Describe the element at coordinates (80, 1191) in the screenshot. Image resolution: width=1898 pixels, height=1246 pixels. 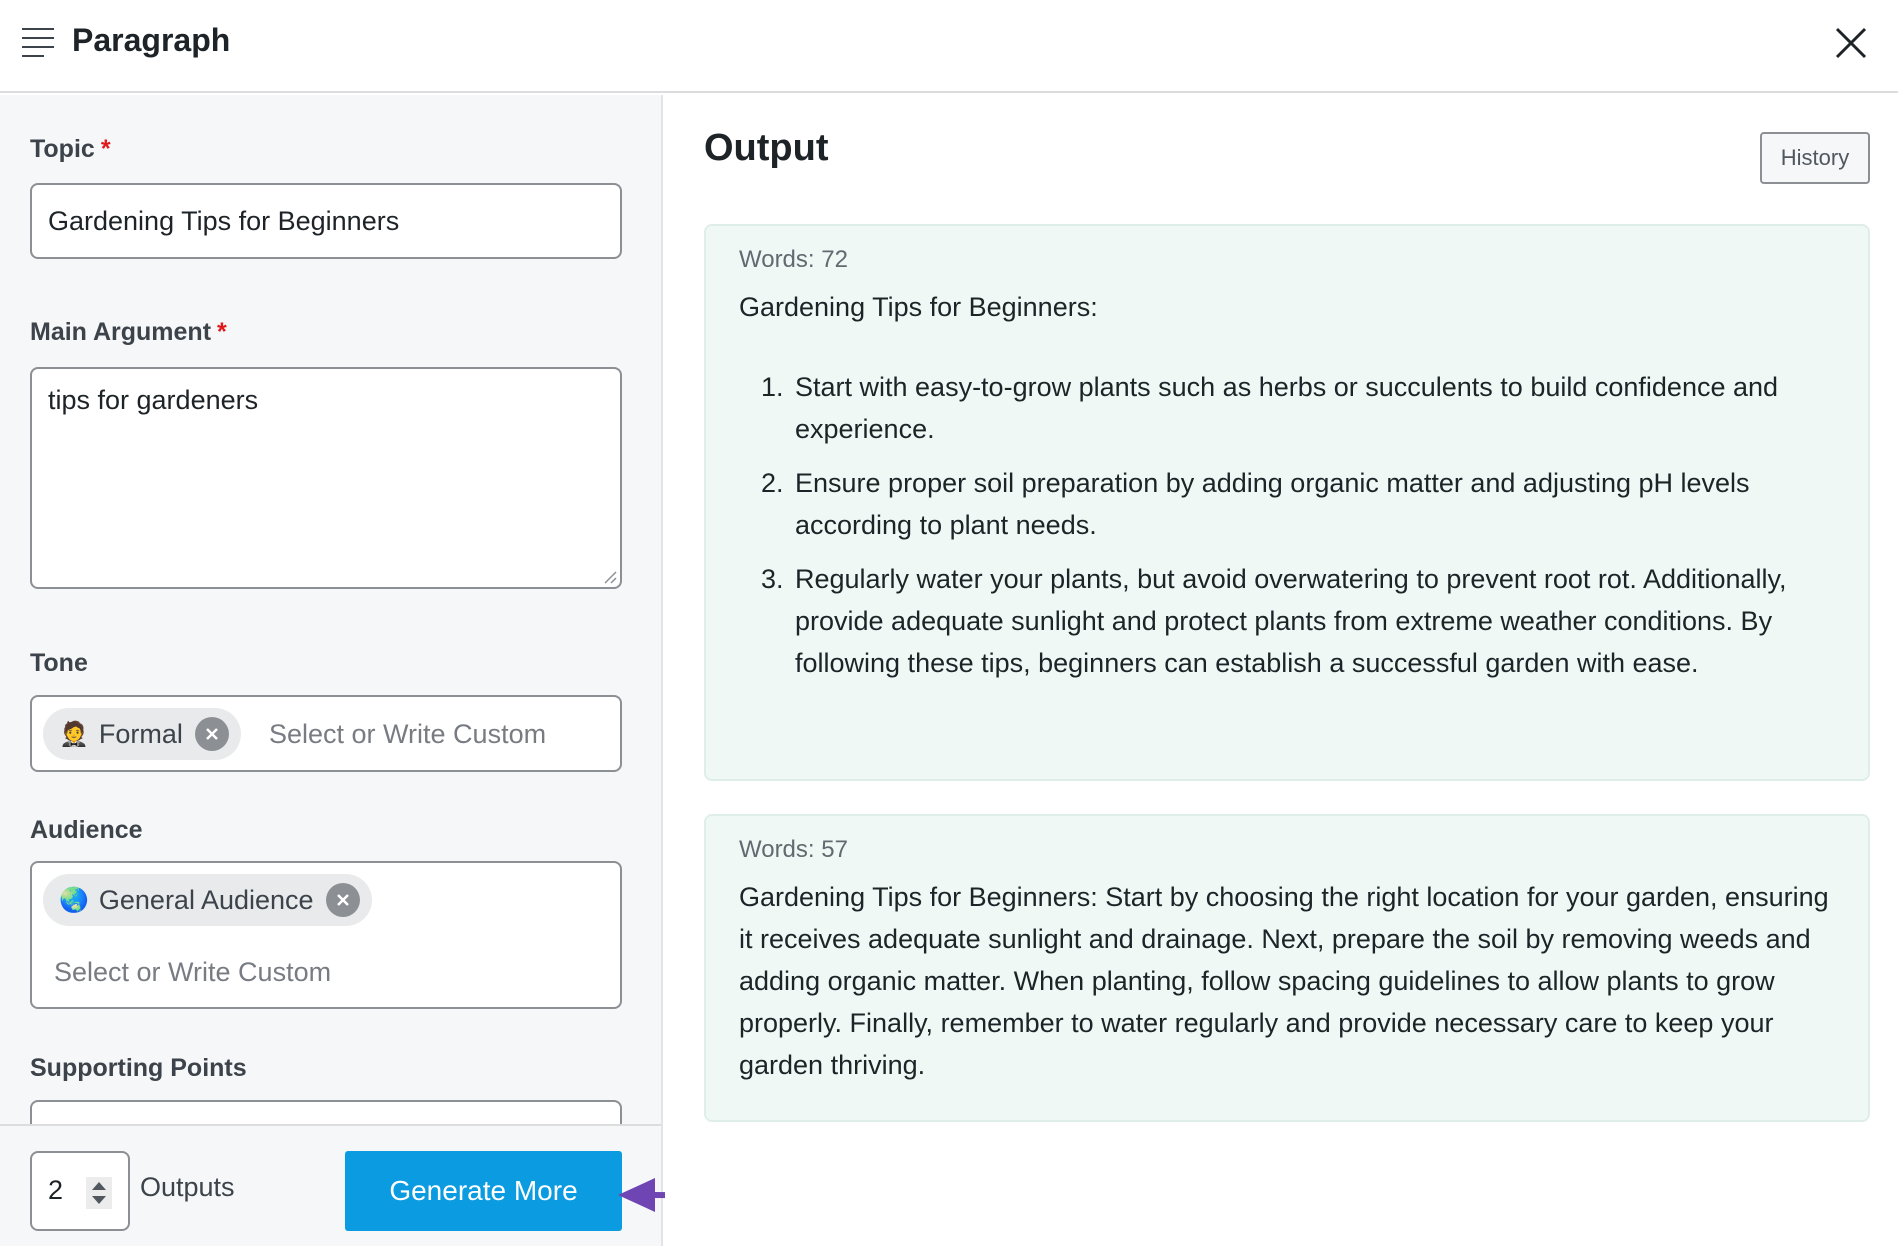
I see `outputs-count-stepper: 2` at that location.